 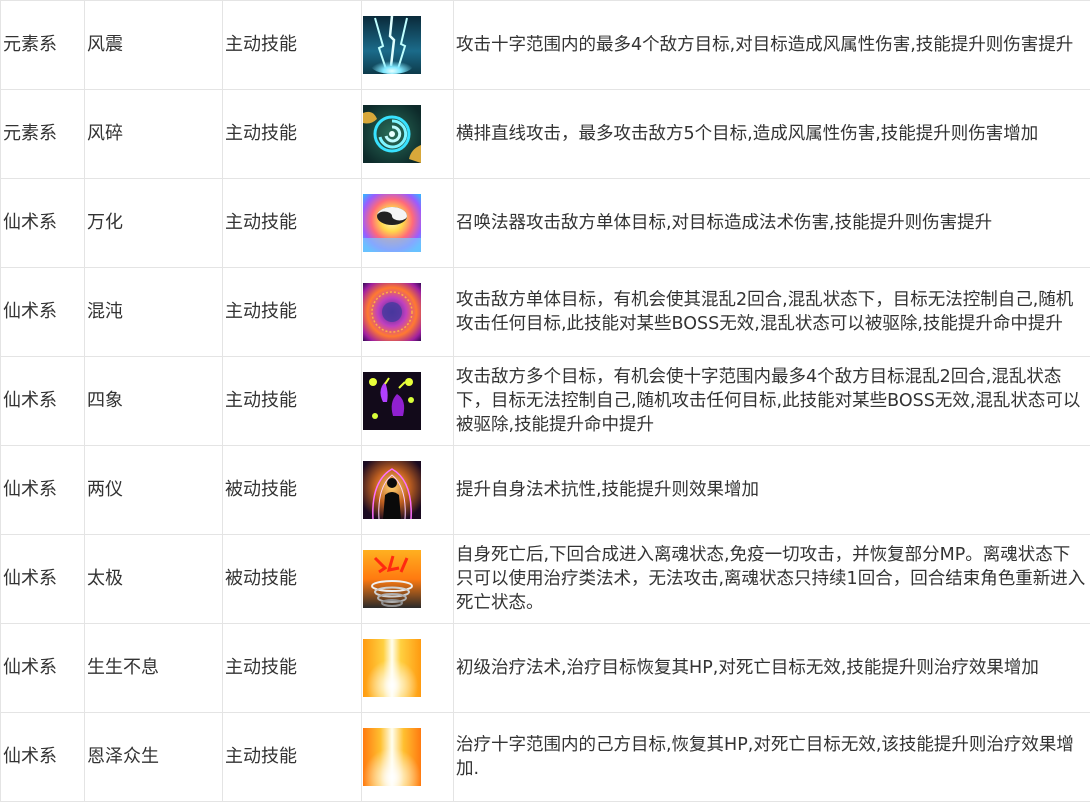 I want to click on skill-description: 攻击十字范围内的最多4个敌方目标,对目标造成风属性伤害,技能提升则伤害提升, so click(x=771, y=45).